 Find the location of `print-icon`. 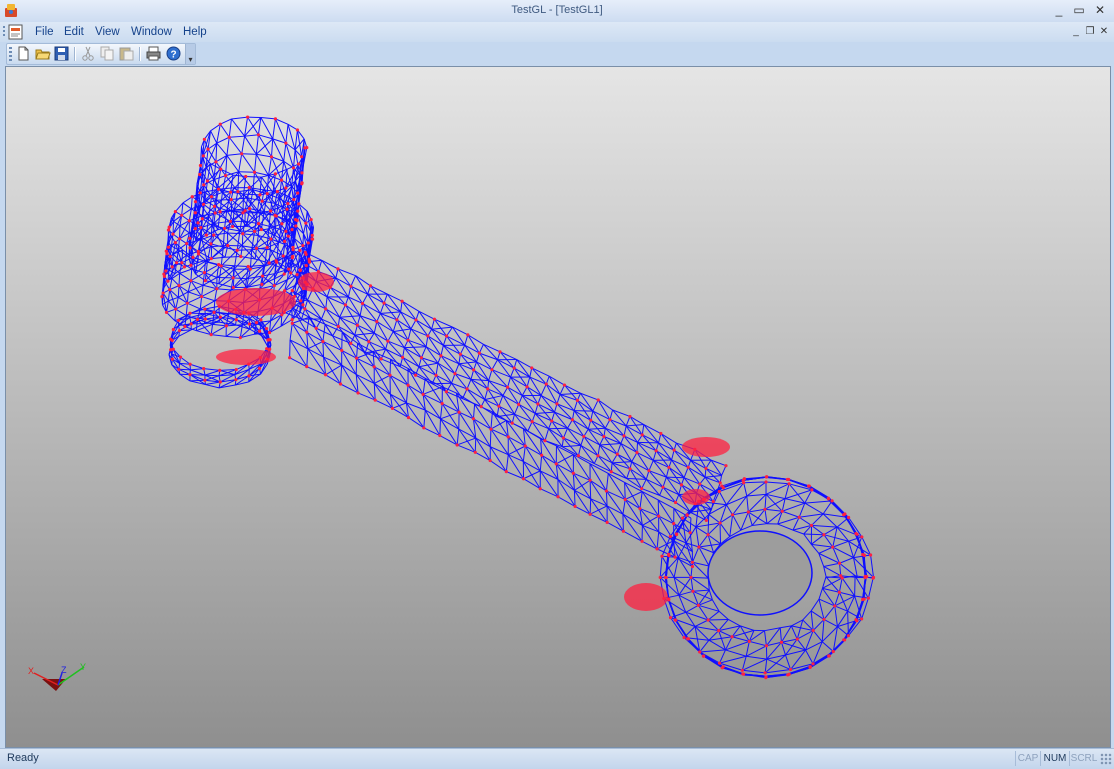

print-icon is located at coordinates (153, 53).